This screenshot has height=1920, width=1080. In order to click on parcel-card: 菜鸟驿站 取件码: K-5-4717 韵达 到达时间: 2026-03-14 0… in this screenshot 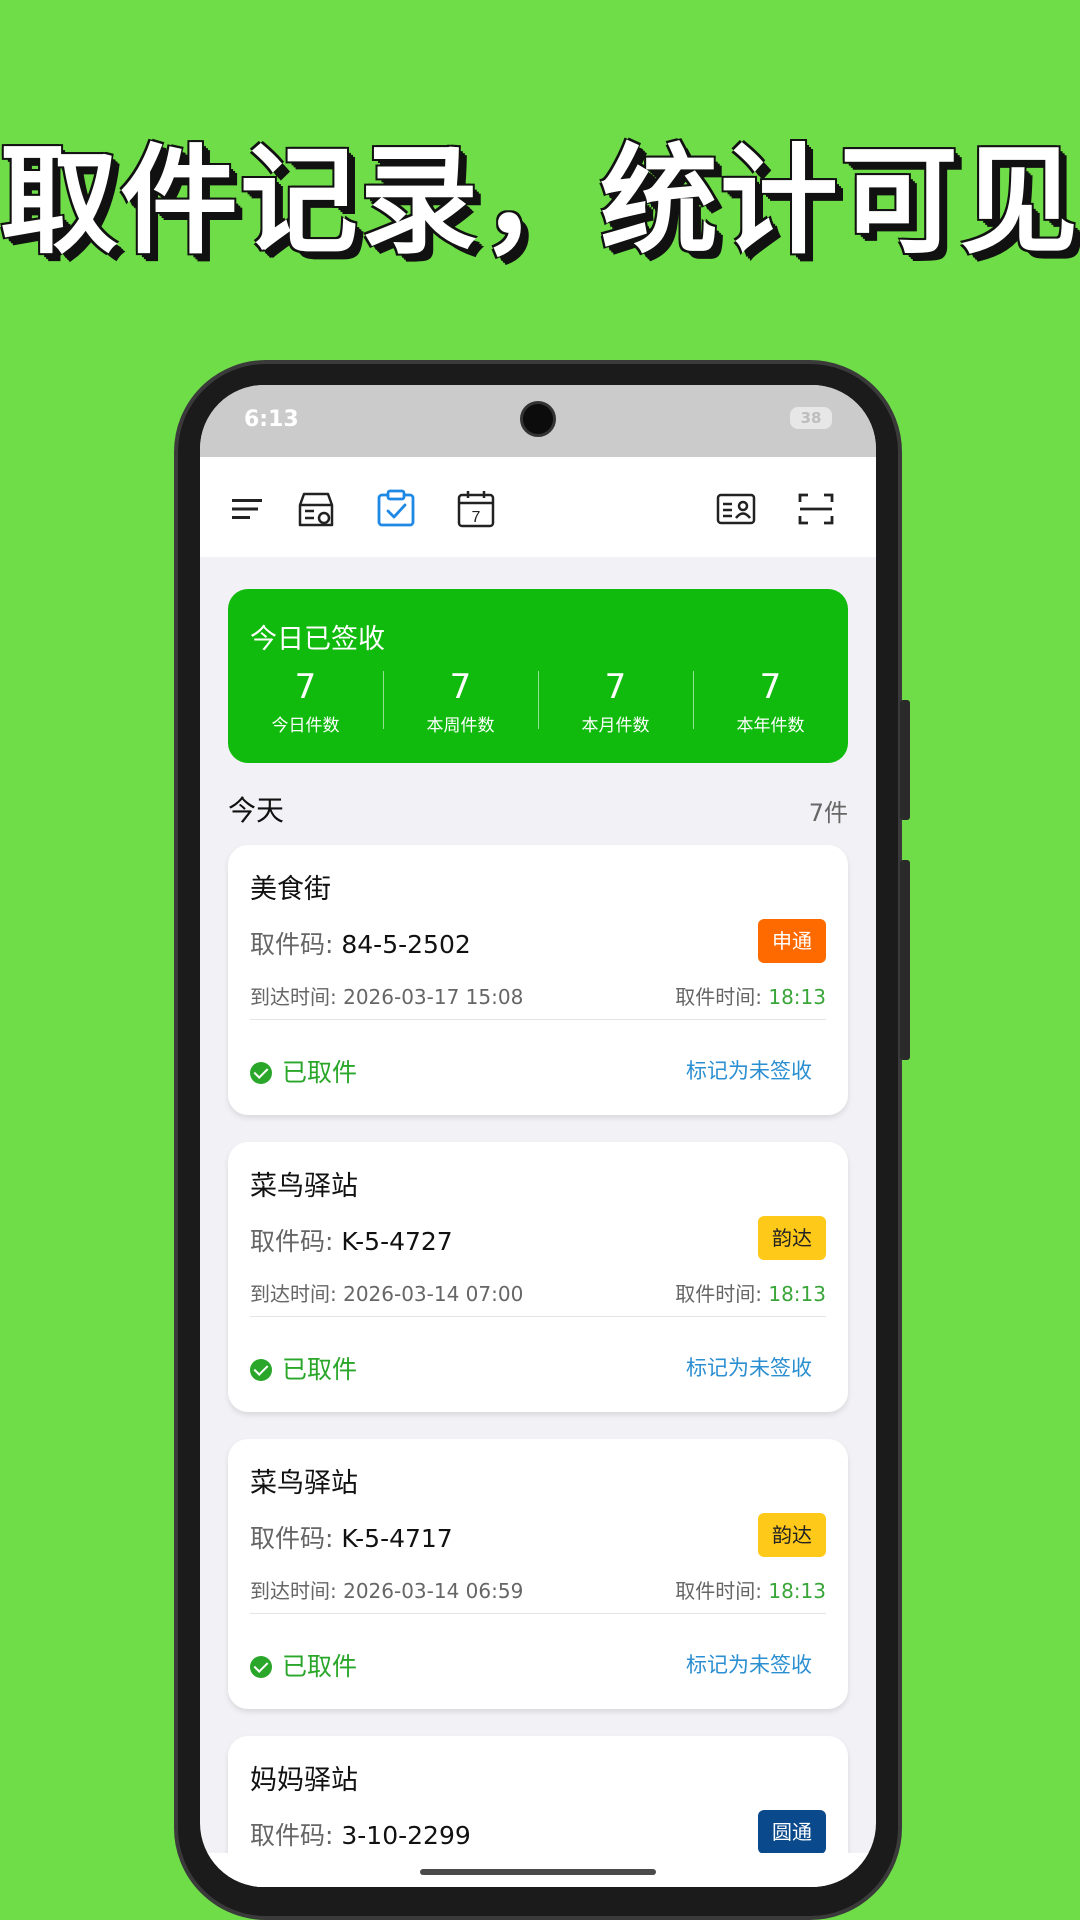, I will do `click(538, 1574)`.